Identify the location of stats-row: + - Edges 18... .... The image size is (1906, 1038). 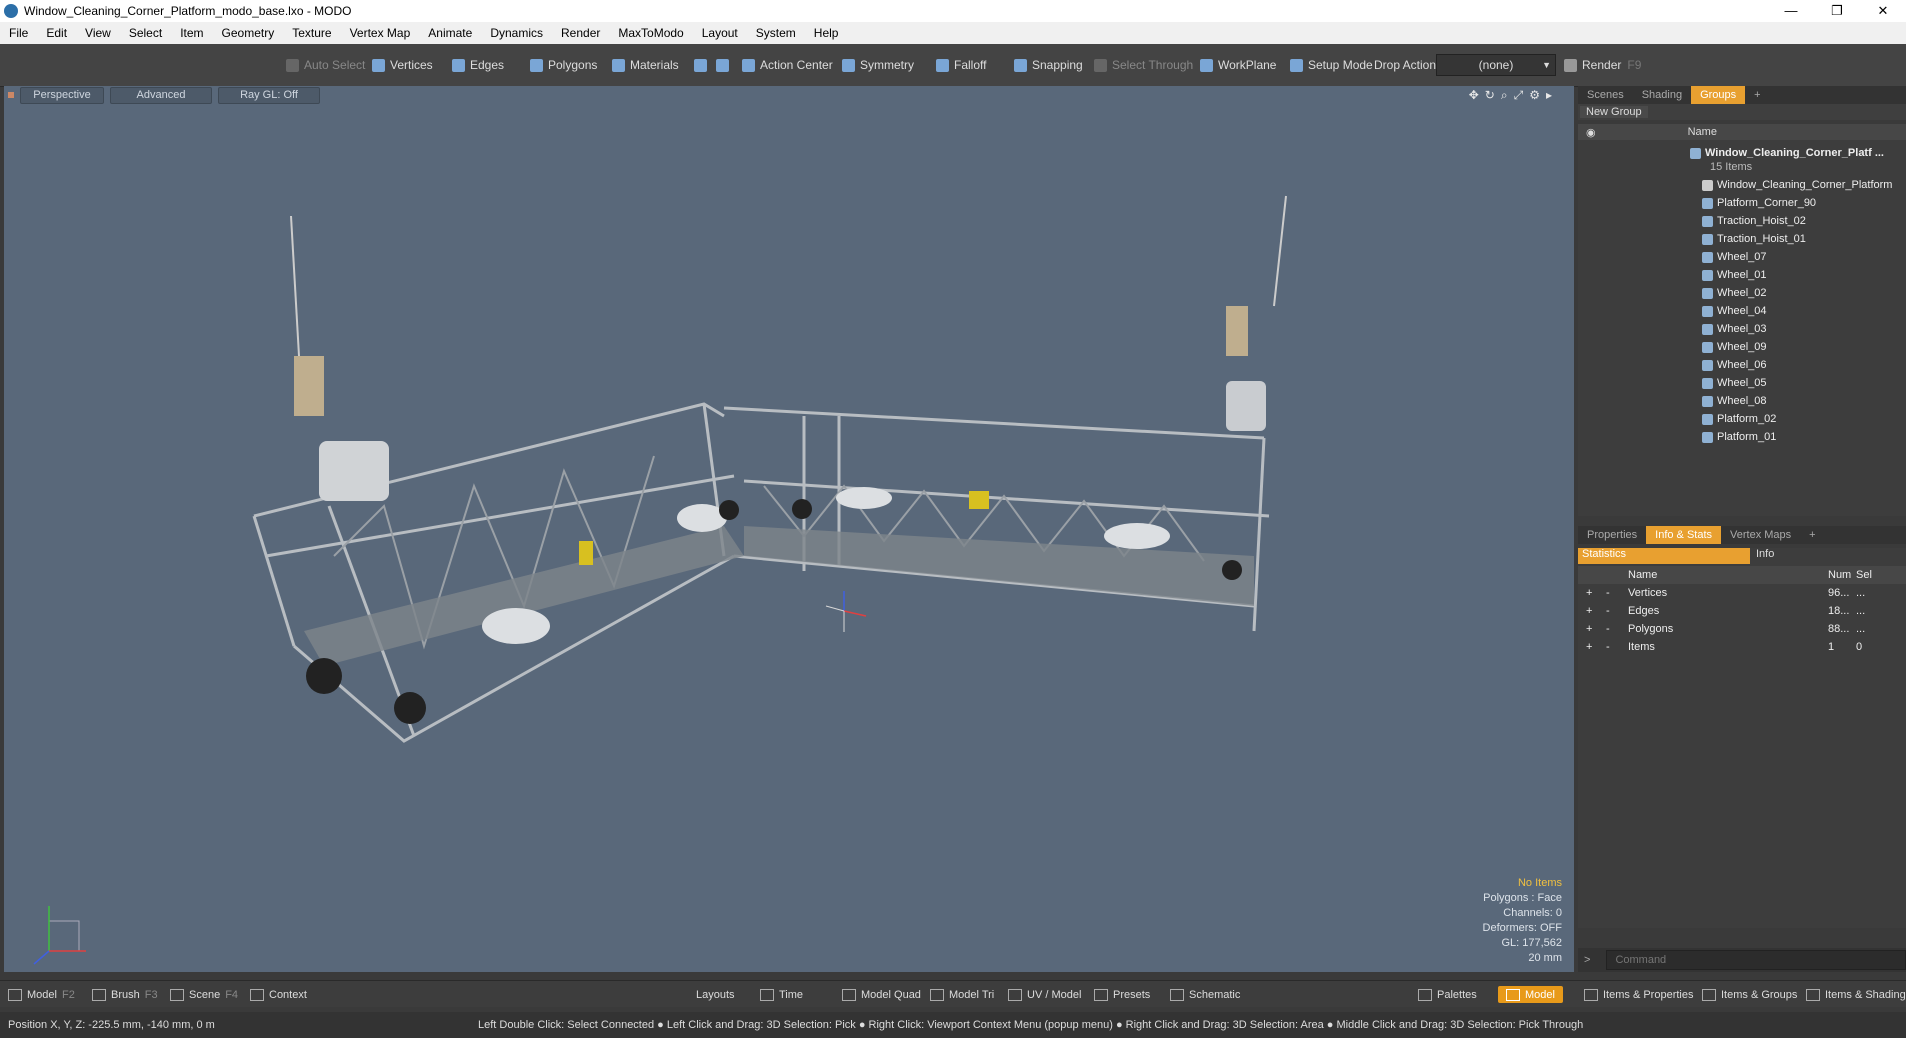
(1742, 611).